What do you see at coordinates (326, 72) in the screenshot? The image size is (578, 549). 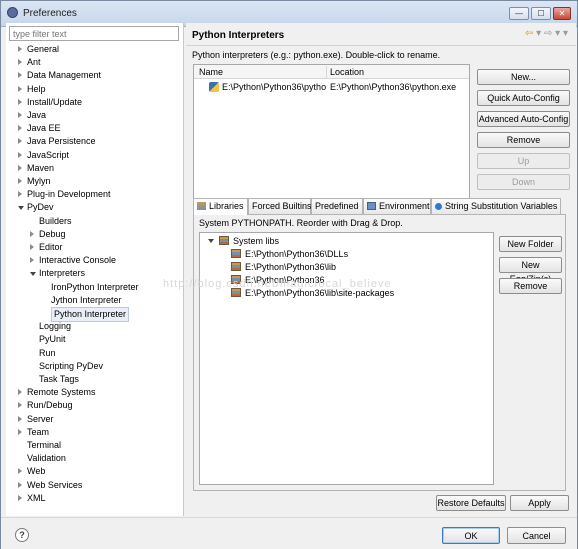 I see `column-divider` at bounding box center [326, 72].